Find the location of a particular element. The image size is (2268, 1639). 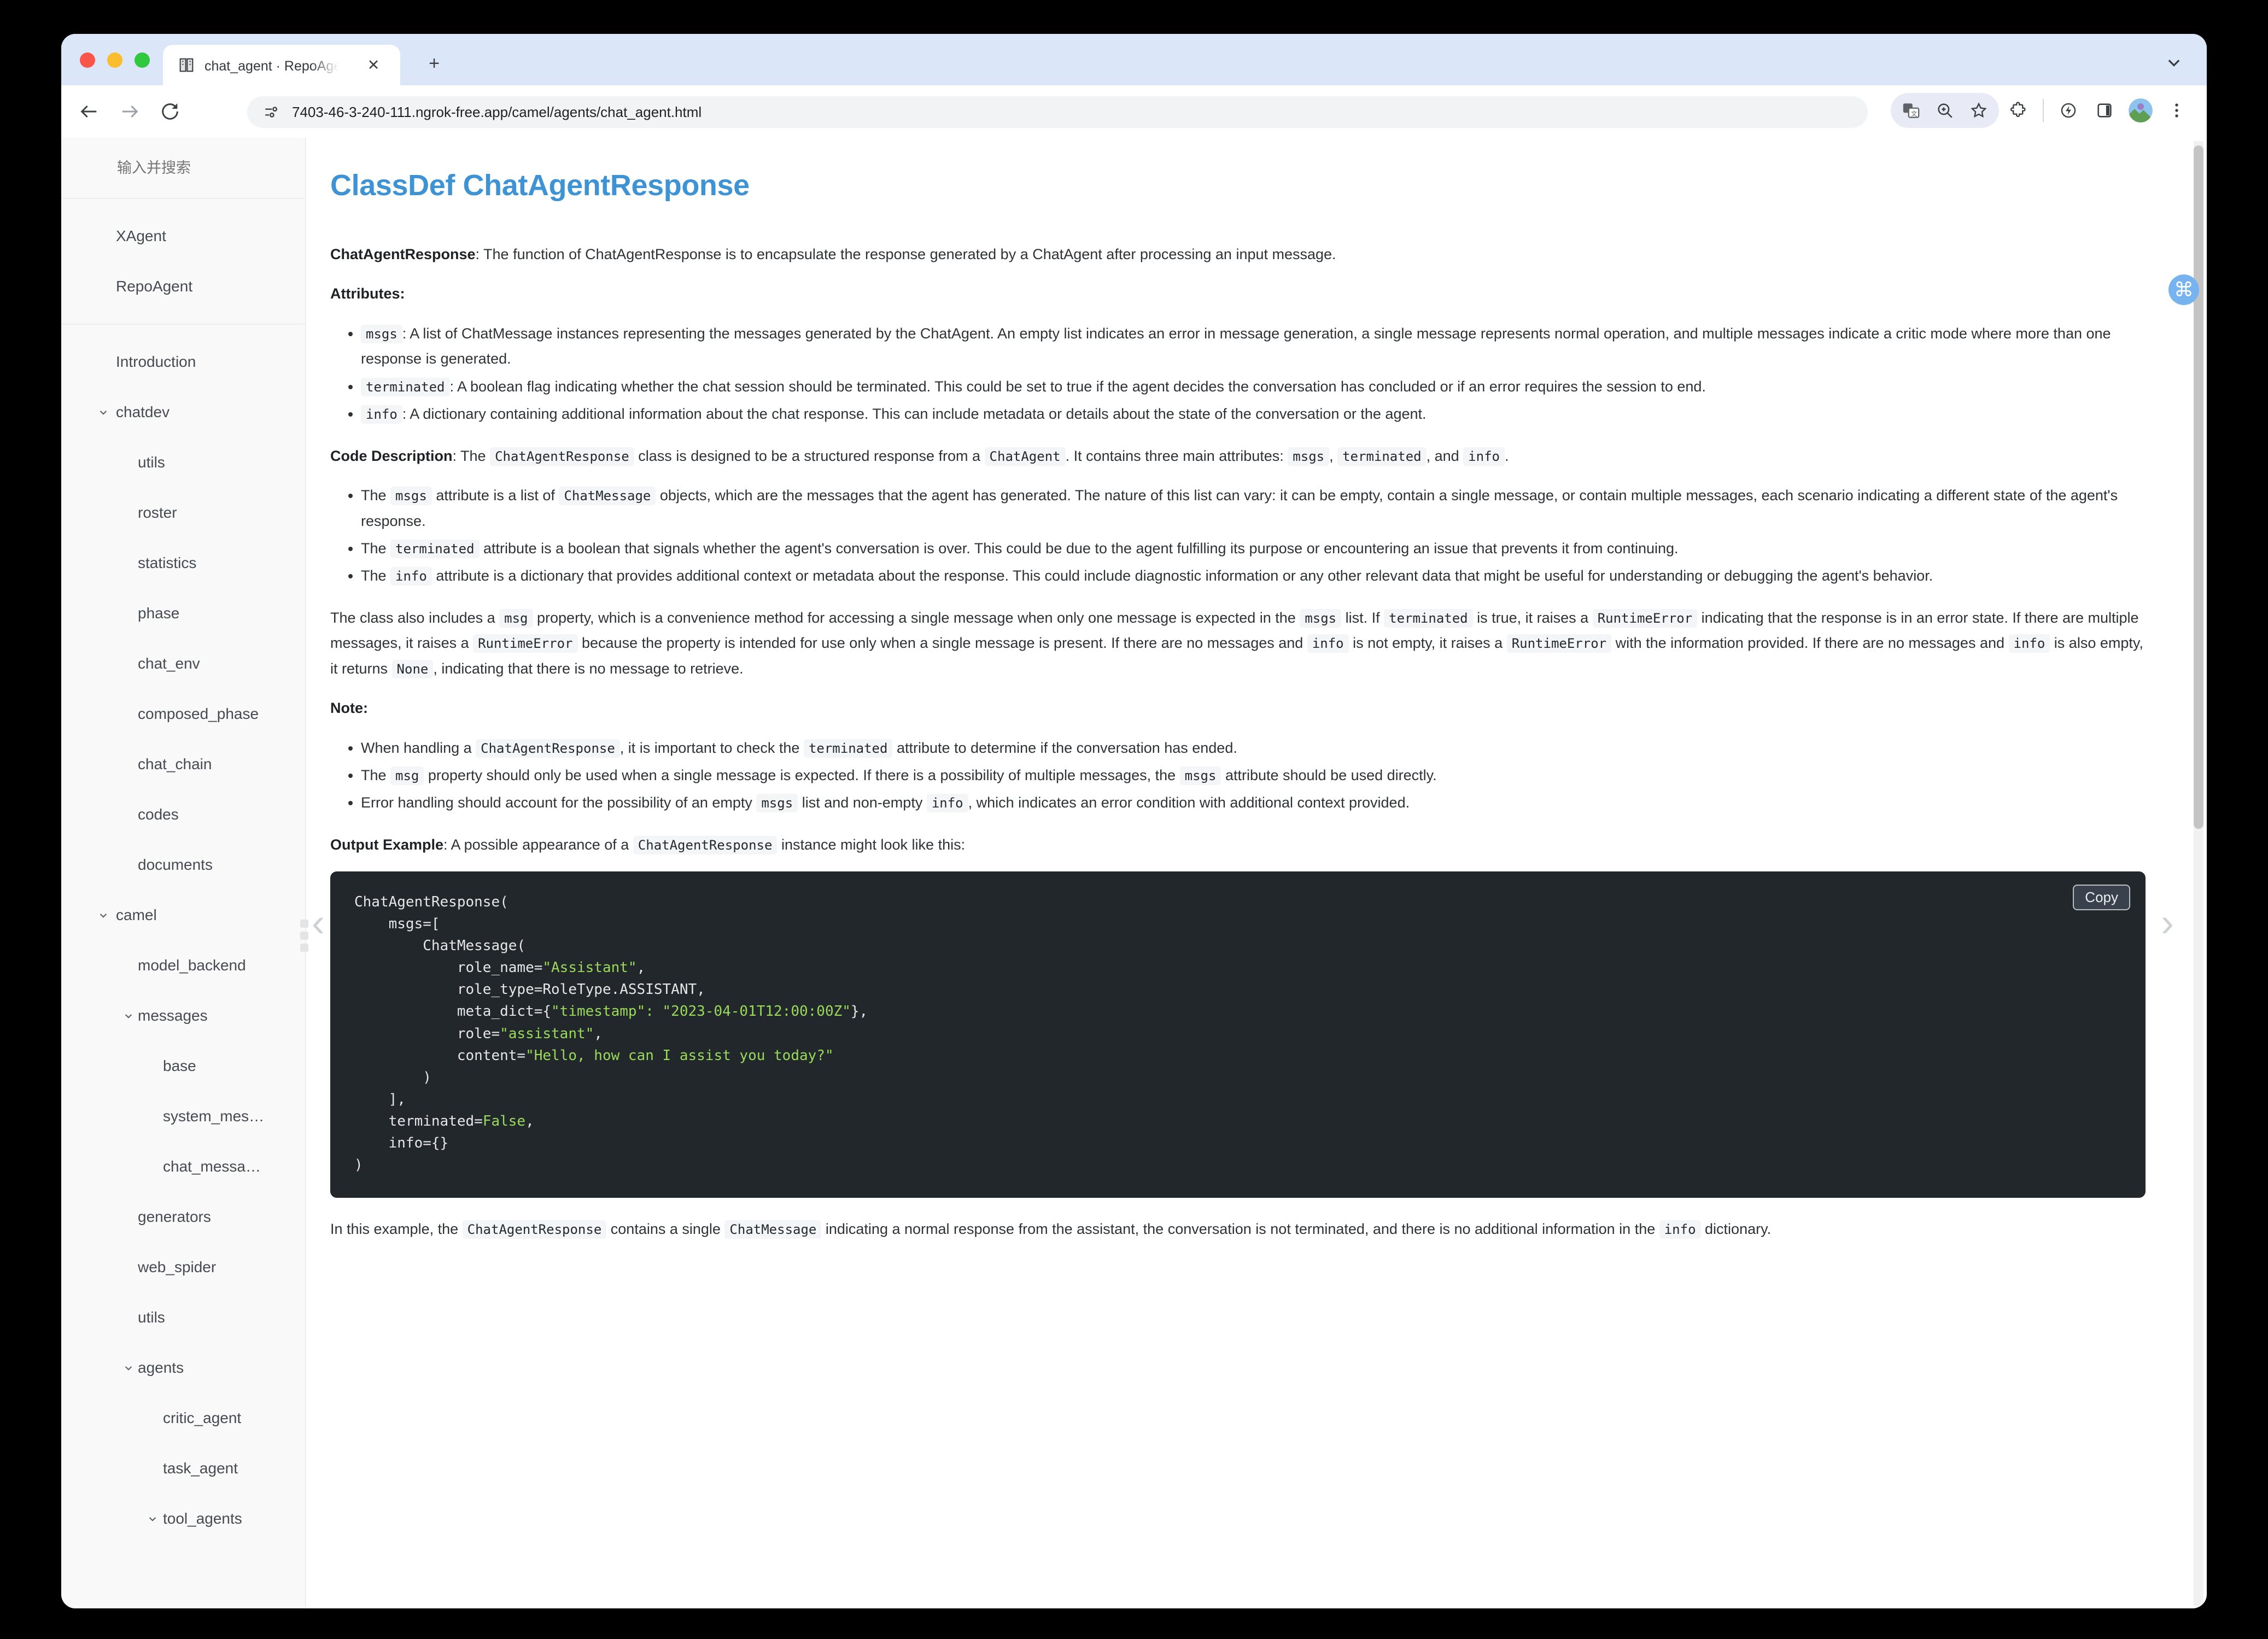

window-controls is located at coordinates (115, 60).